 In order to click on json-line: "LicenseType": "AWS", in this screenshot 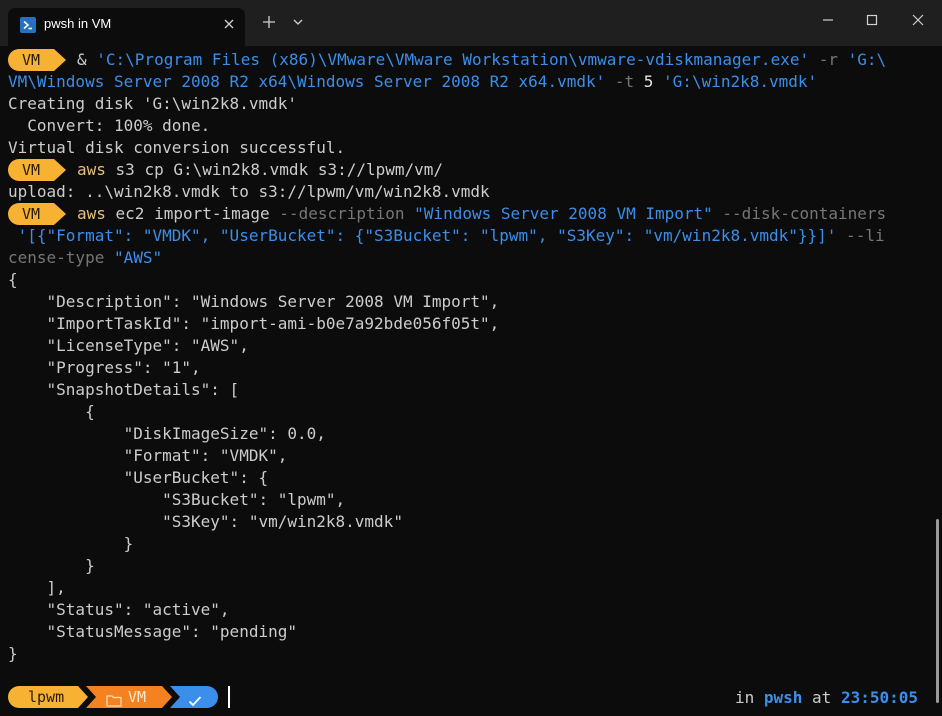, I will do `click(128, 345)`.